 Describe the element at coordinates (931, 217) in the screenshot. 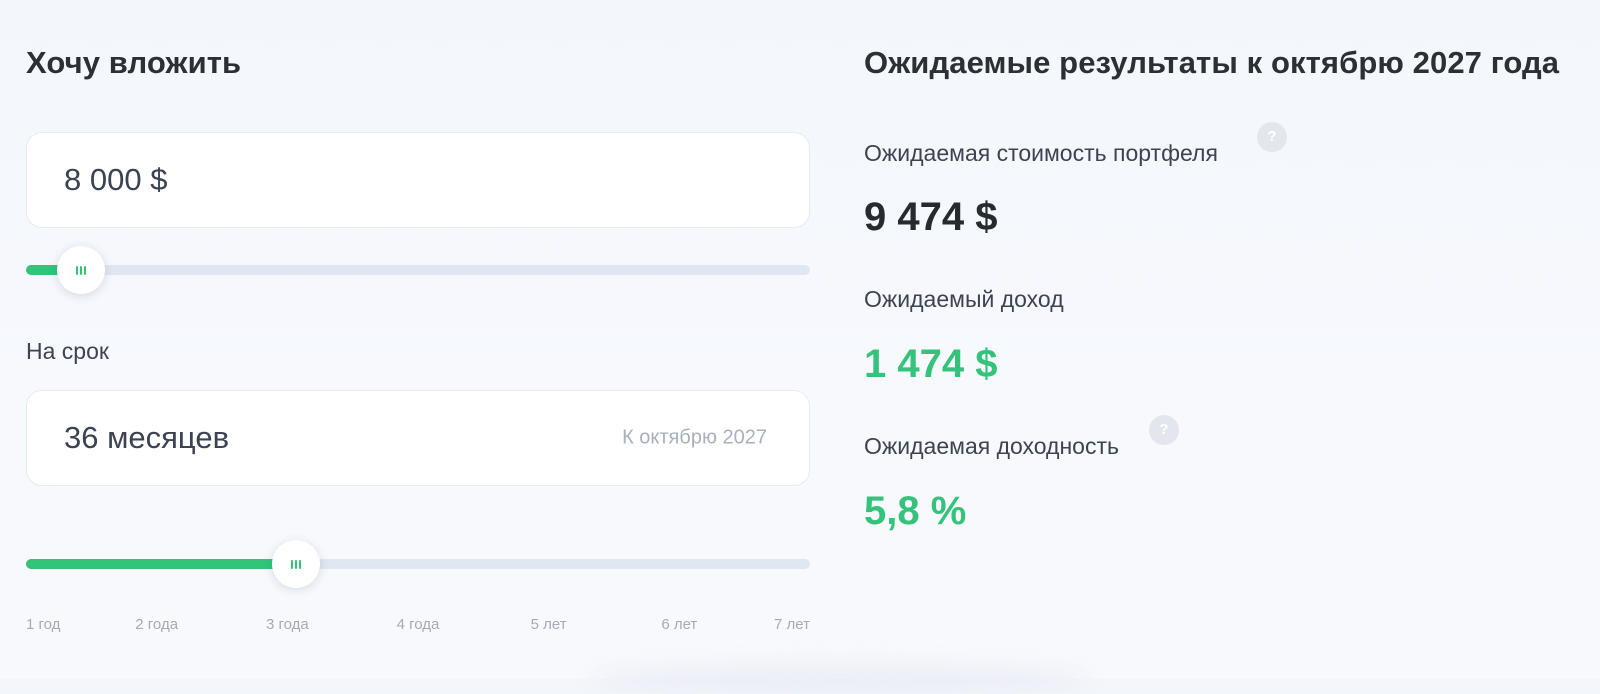

I see `portfolio-value: 9 474 $` at that location.